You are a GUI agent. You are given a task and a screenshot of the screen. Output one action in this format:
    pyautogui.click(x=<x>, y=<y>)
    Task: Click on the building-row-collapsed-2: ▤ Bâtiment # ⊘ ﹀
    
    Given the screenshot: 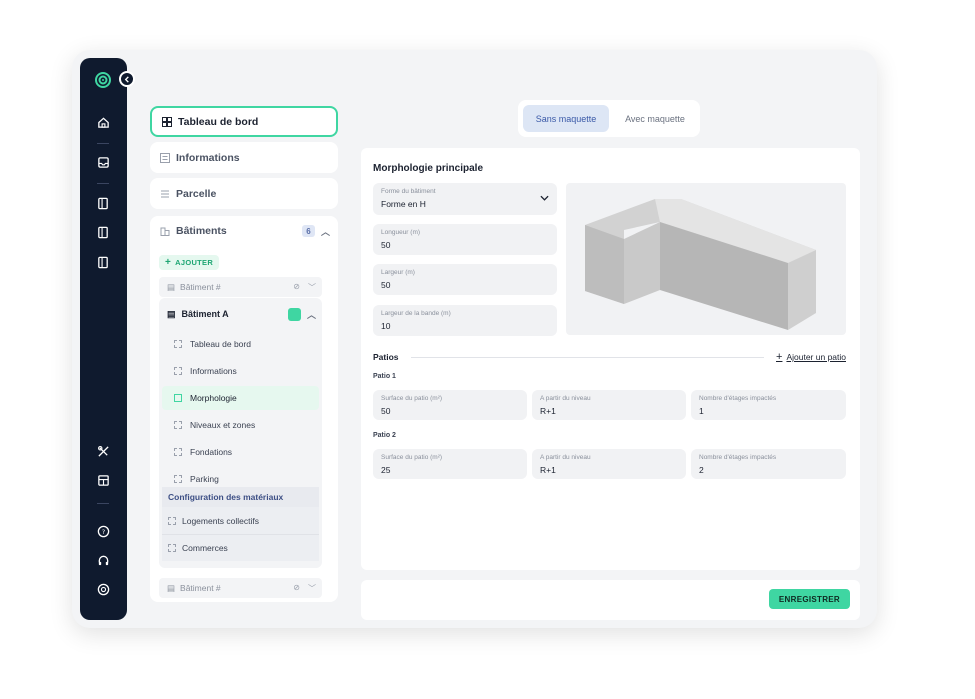 What is the action you would take?
    pyautogui.click(x=240, y=588)
    